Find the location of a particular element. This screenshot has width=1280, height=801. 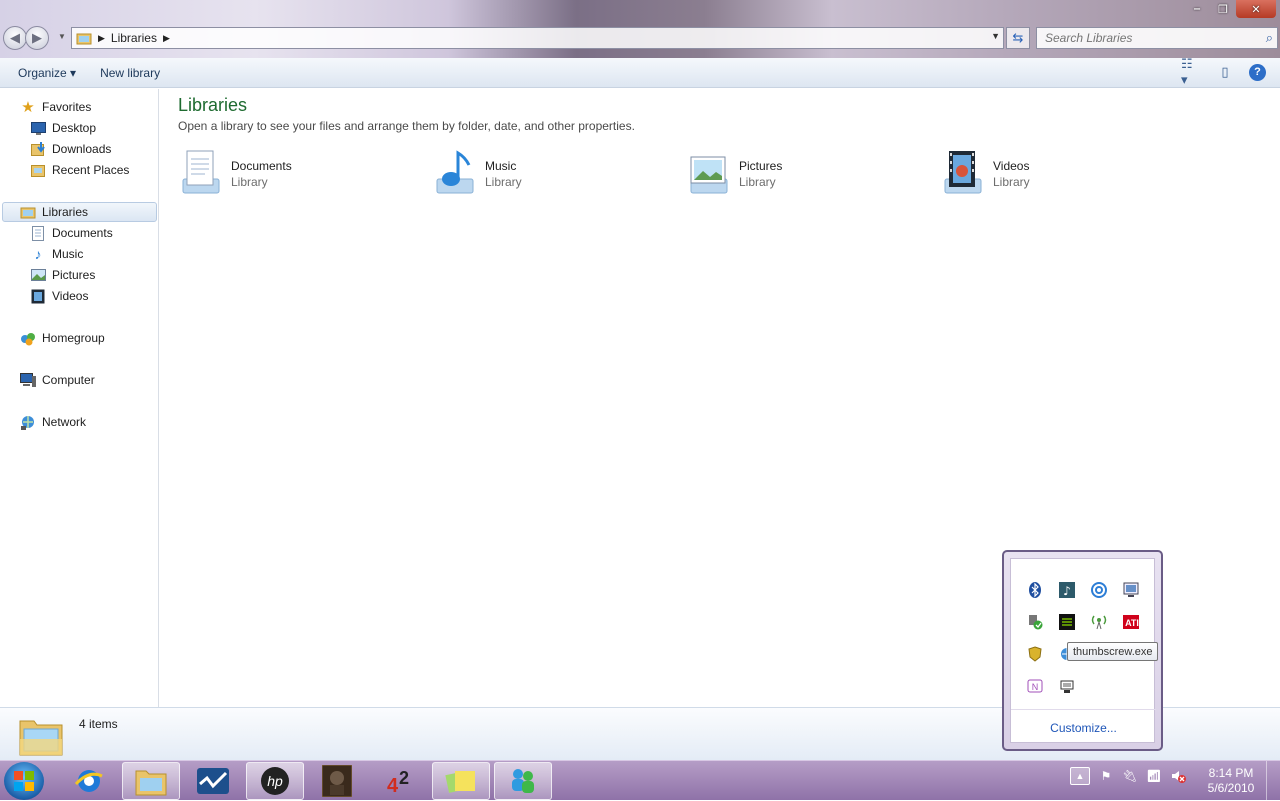

refresh-button: ⇆ is located at coordinates (1018, 38).